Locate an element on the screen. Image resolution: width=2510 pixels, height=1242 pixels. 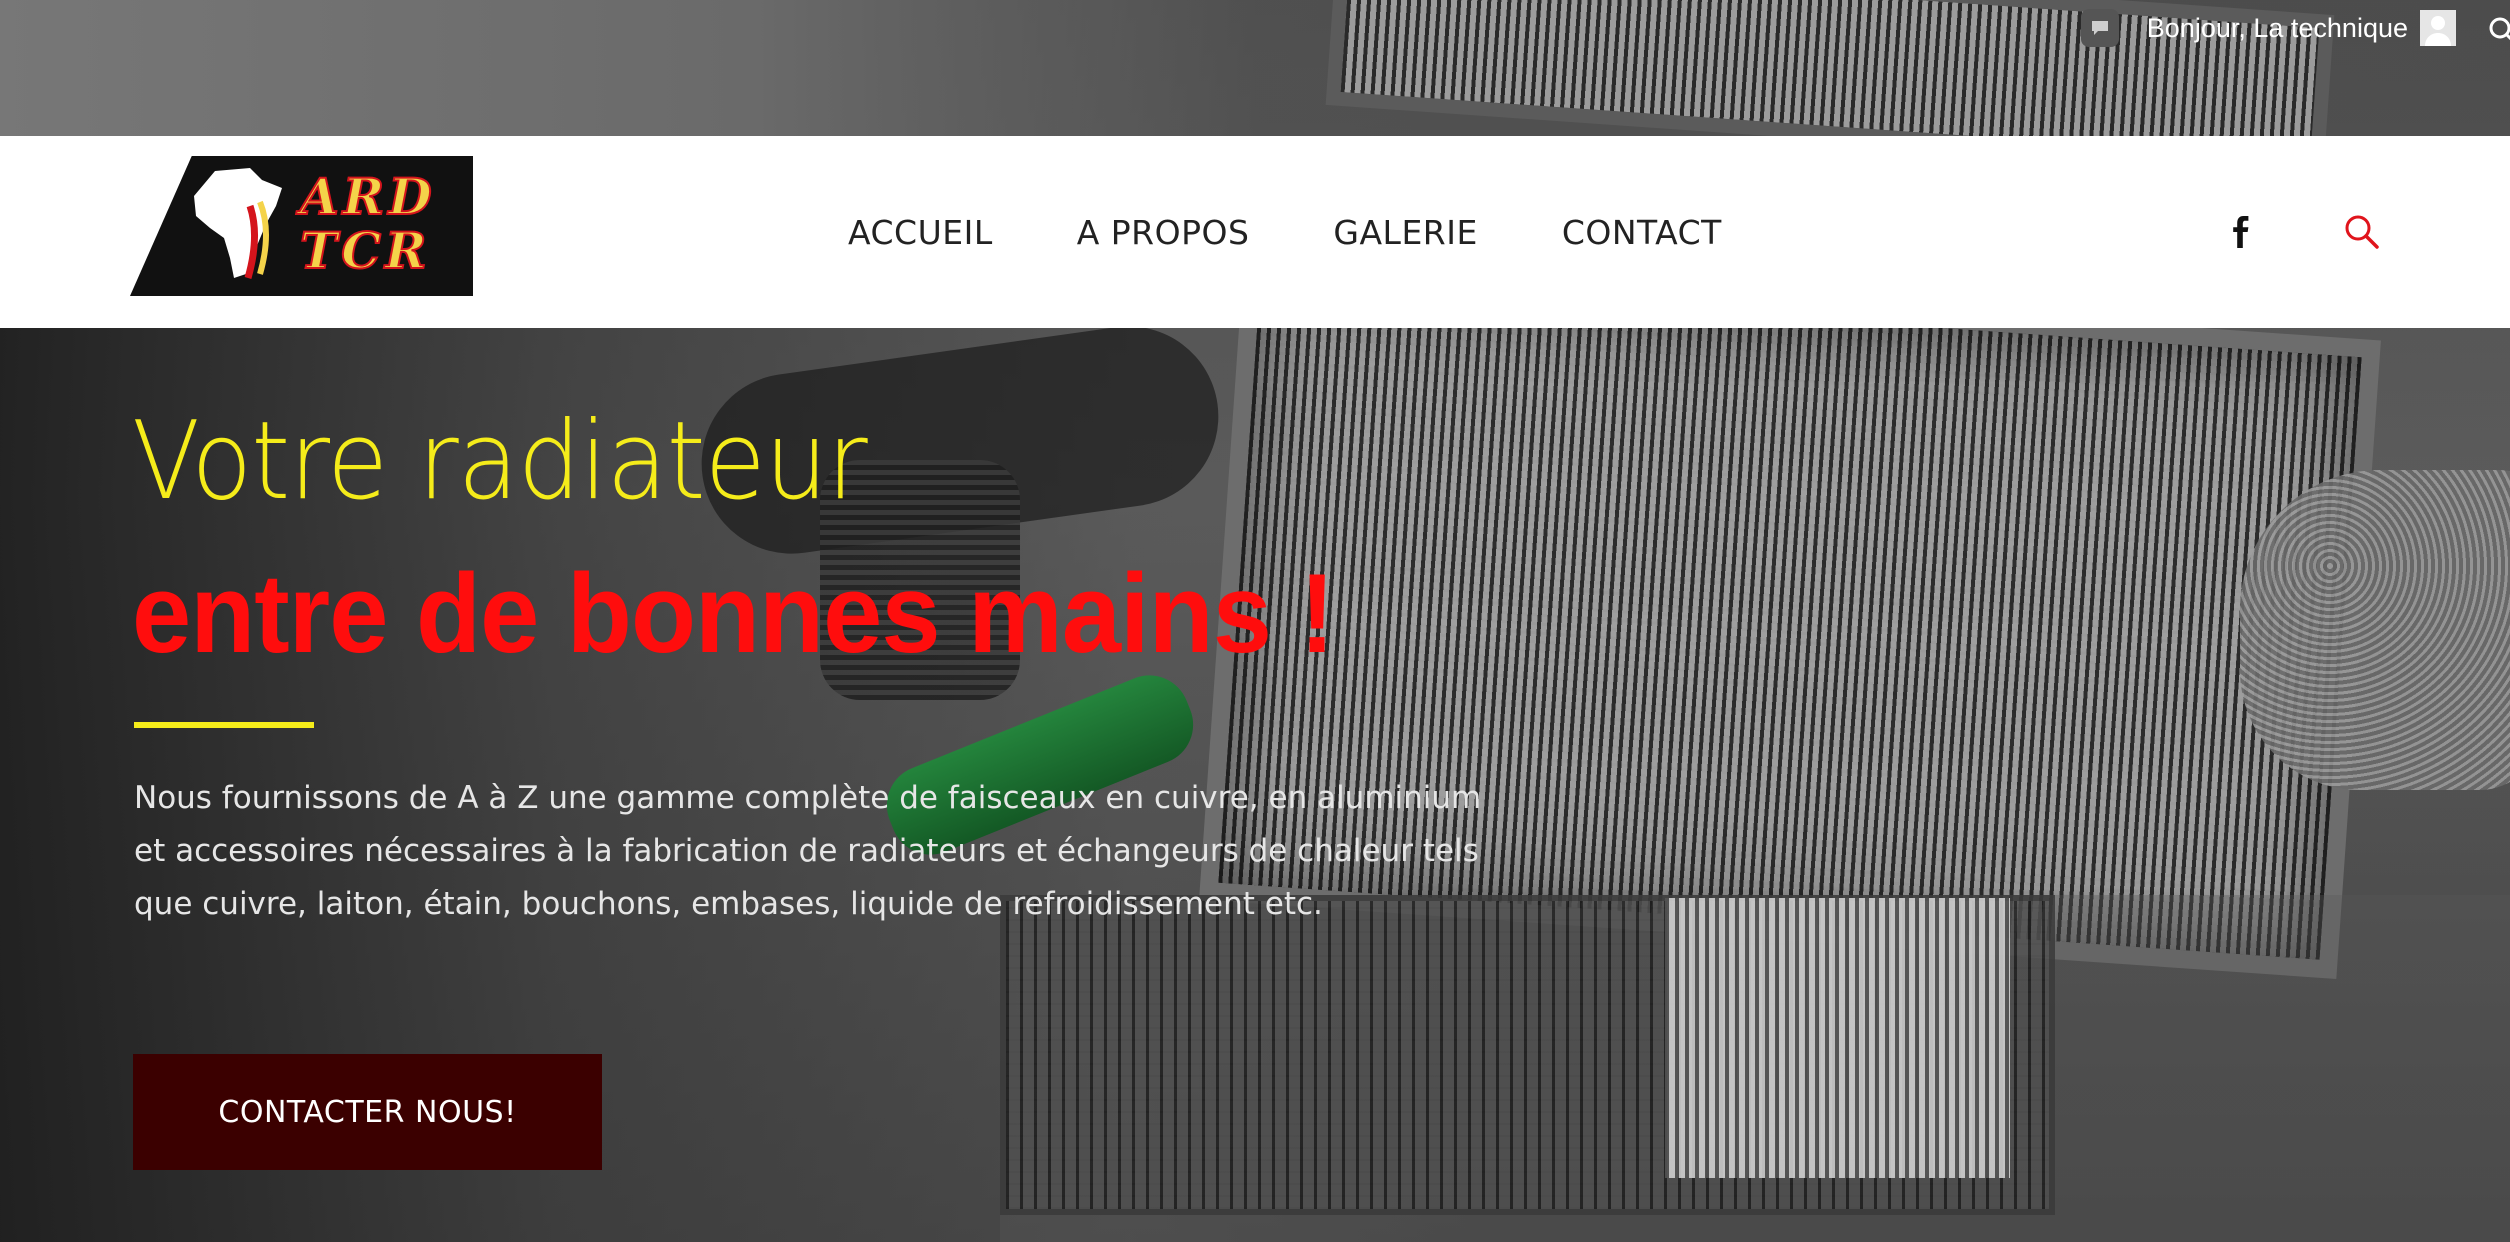
top-bar: Bonjour, La technique is located at coordinates (2295, 28).